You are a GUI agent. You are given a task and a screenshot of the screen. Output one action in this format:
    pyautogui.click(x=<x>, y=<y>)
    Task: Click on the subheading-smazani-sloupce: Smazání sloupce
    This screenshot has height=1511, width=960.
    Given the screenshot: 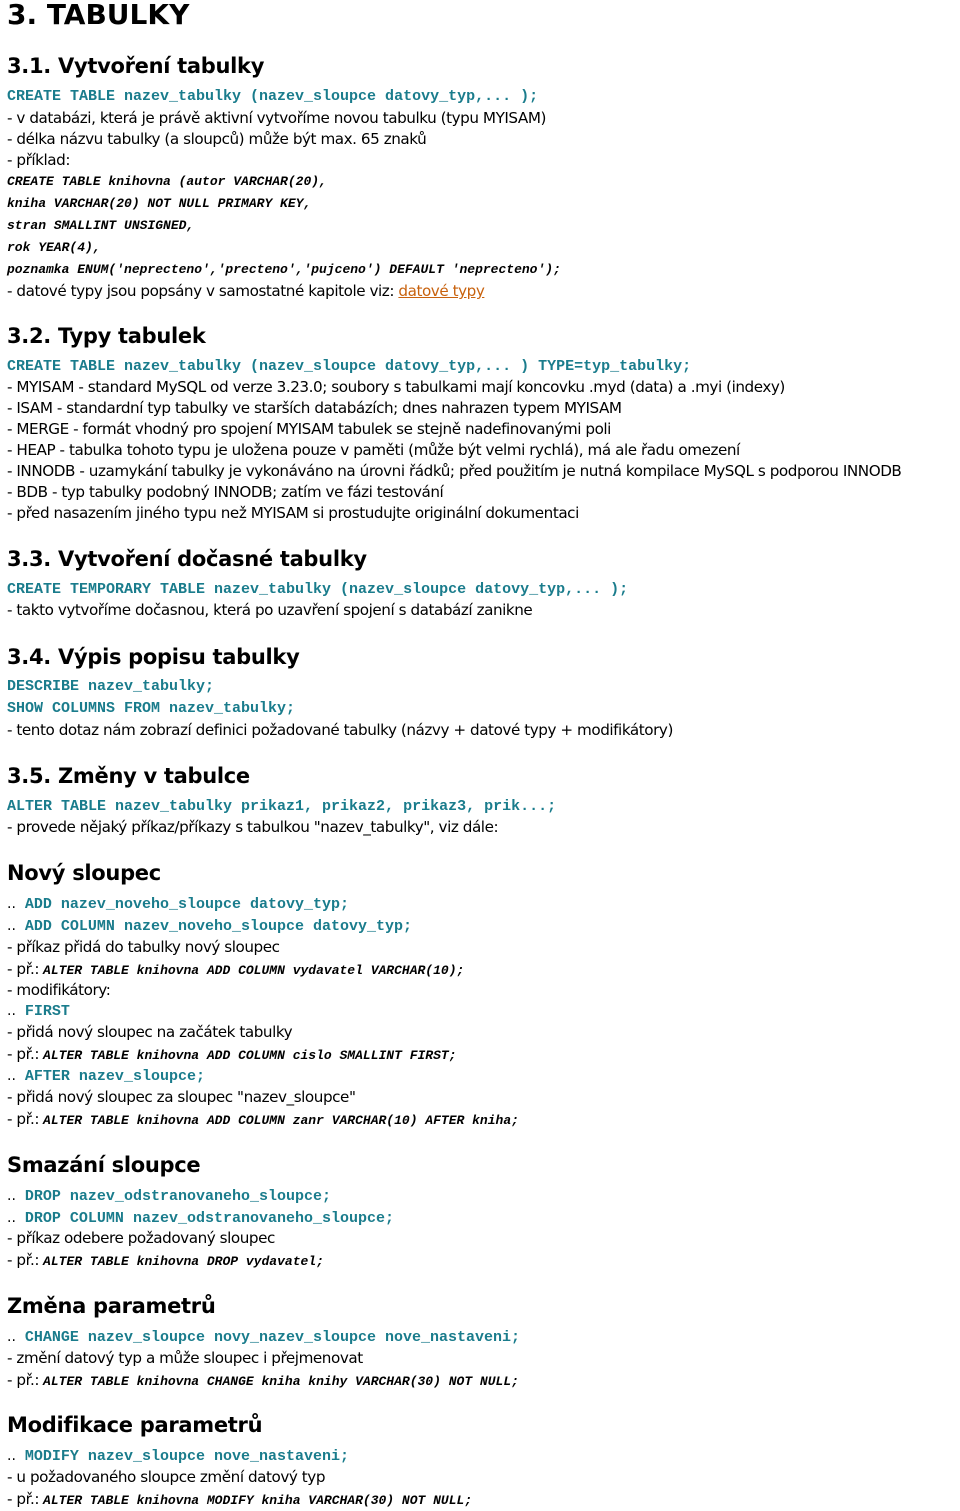 What is the action you would take?
    pyautogui.click(x=104, y=1165)
    